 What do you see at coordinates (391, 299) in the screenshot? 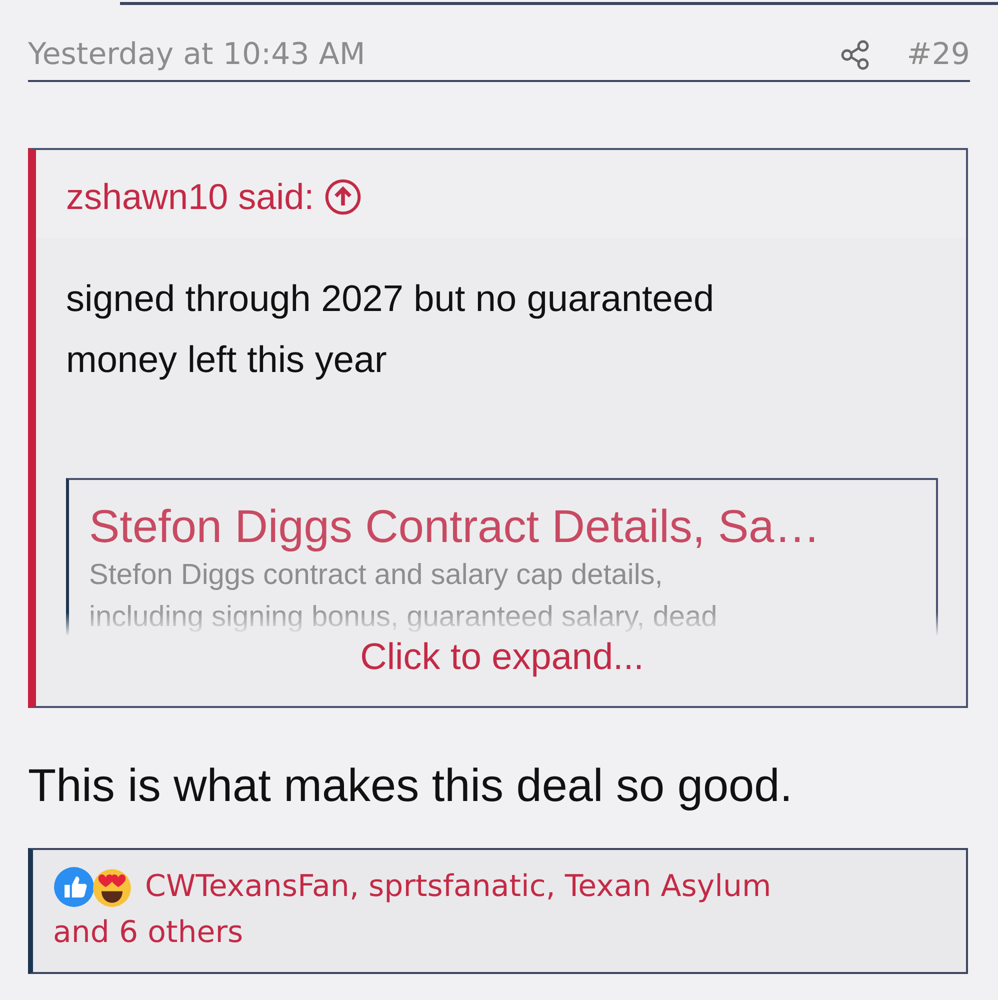
I see `quote-text: signed through 2027 but no guaranteed` at bounding box center [391, 299].